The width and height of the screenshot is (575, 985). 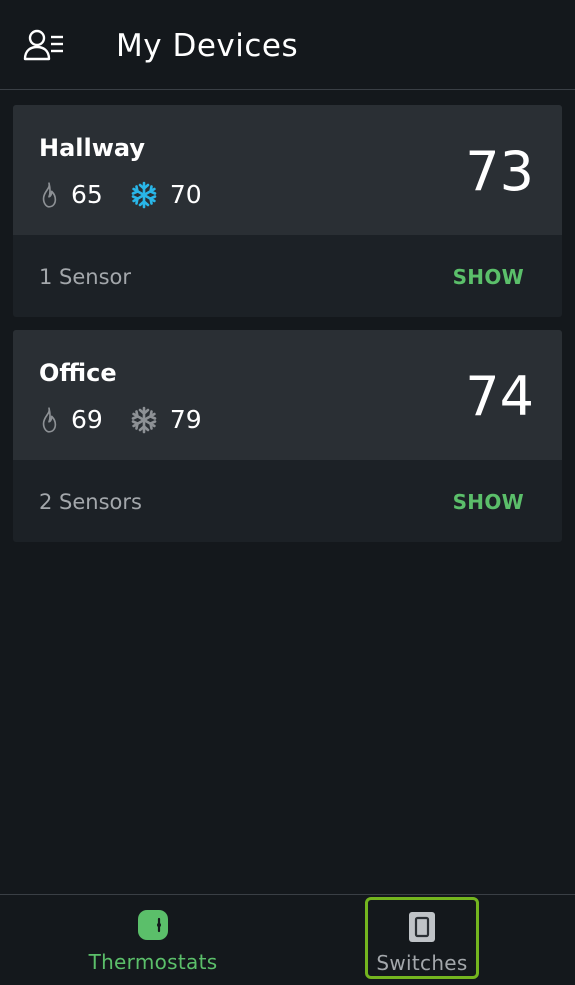 What do you see at coordinates (85, 277) in the screenshot?
I see `sensor-count: 1 Sensor` at bounding box center [85, 277].